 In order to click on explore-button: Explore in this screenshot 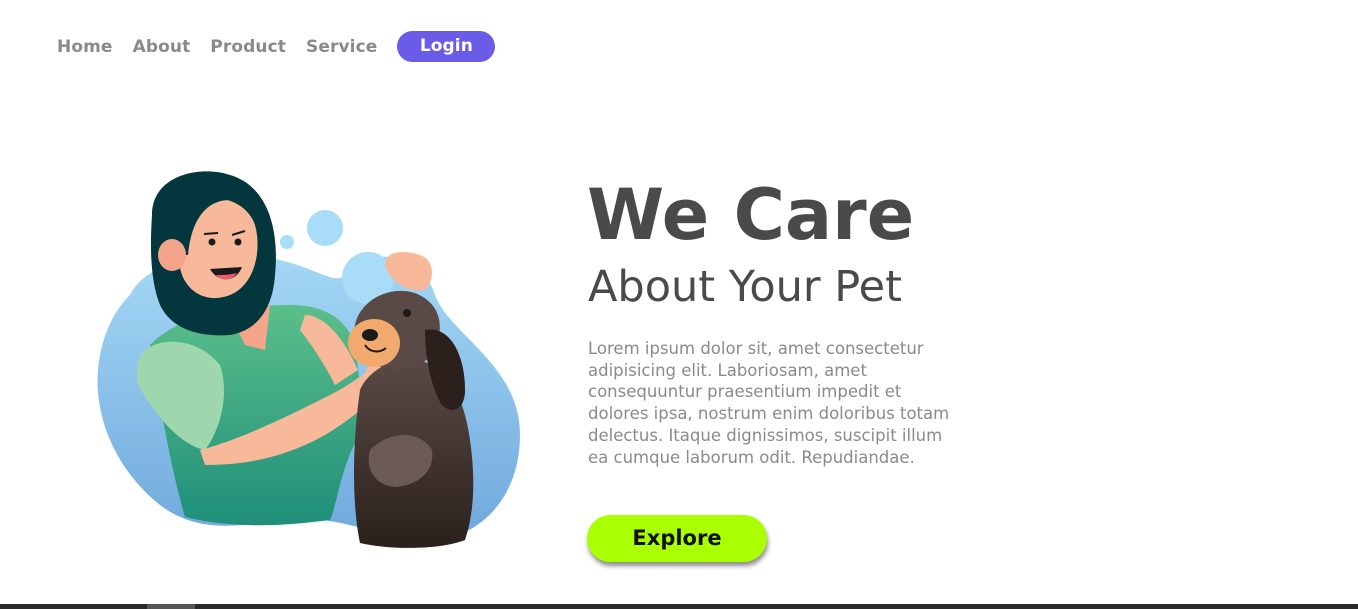, I will do `click(677, 538)`.